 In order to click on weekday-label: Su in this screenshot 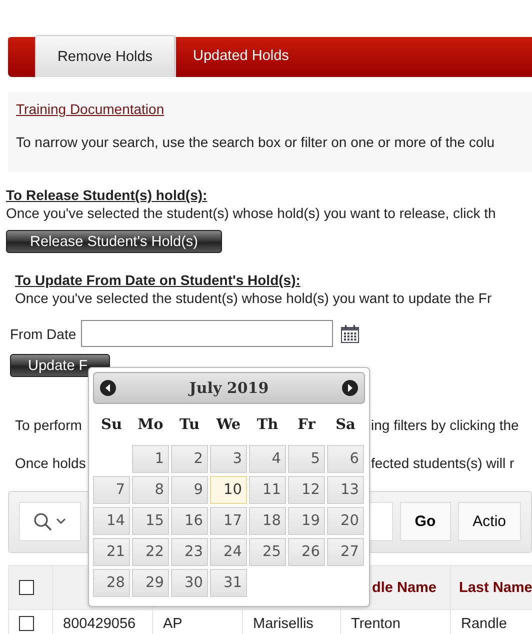, I will do `click(111, 425)`.